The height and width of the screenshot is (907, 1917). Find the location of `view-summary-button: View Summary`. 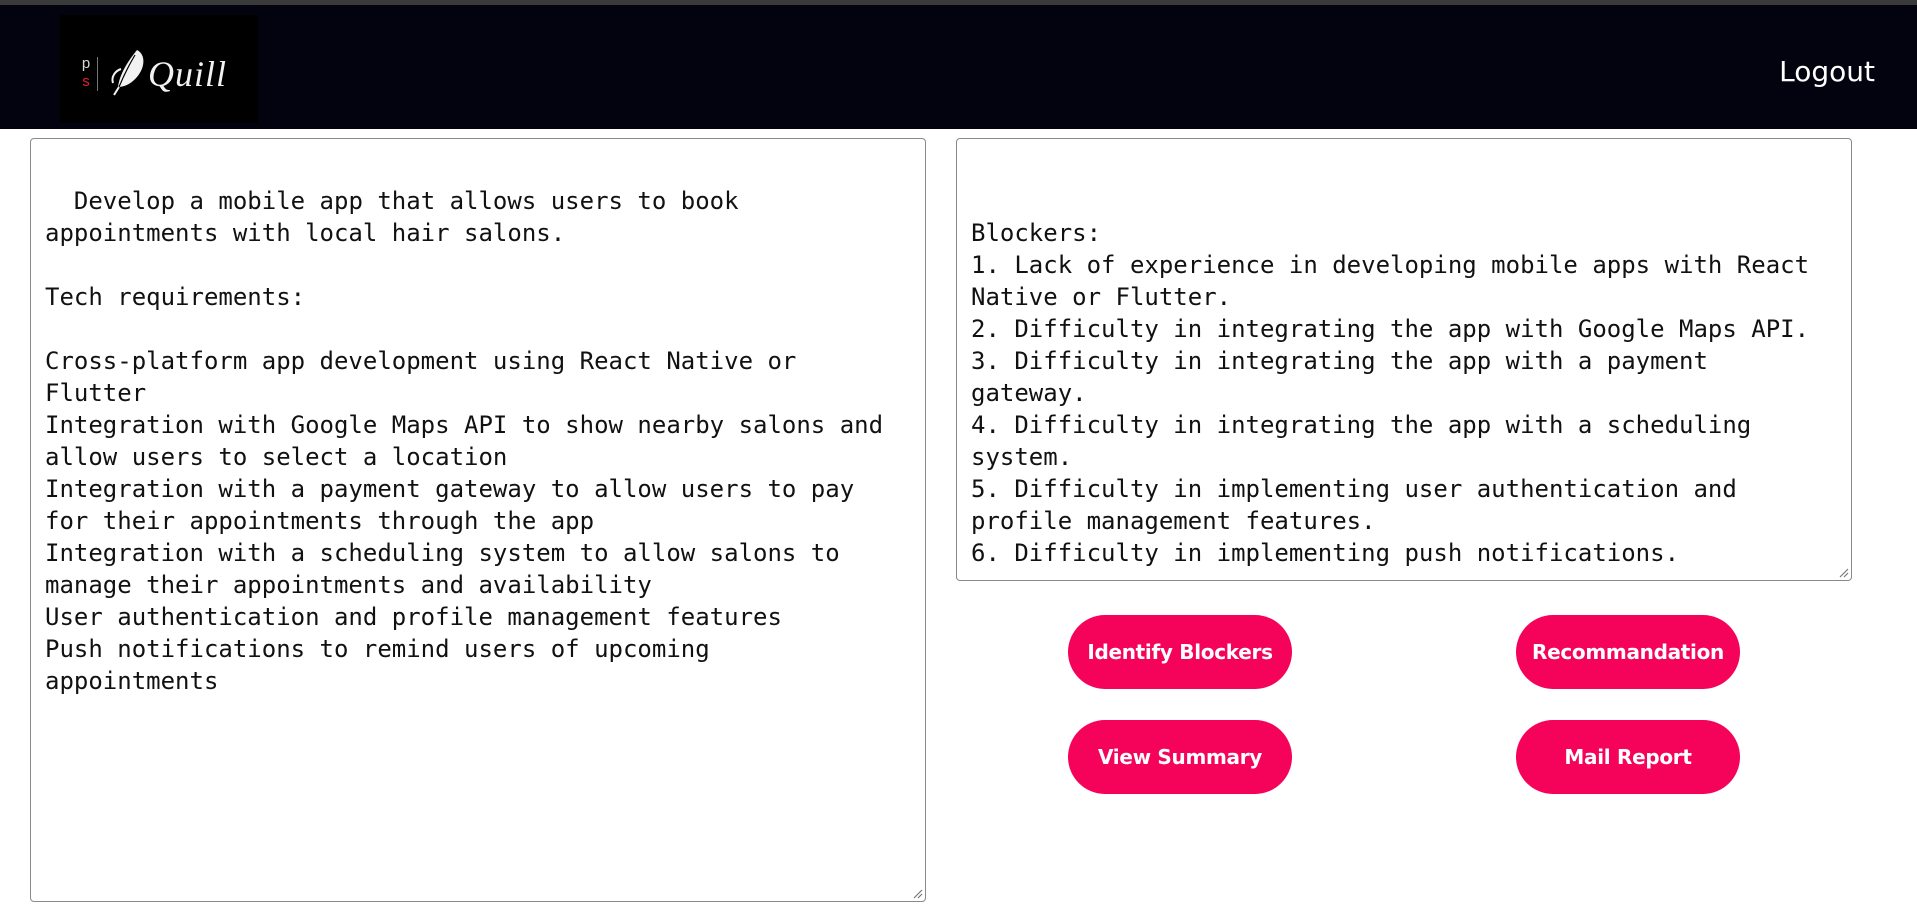

view-summary-button: View Summary is located at coordinates (1180, 757).